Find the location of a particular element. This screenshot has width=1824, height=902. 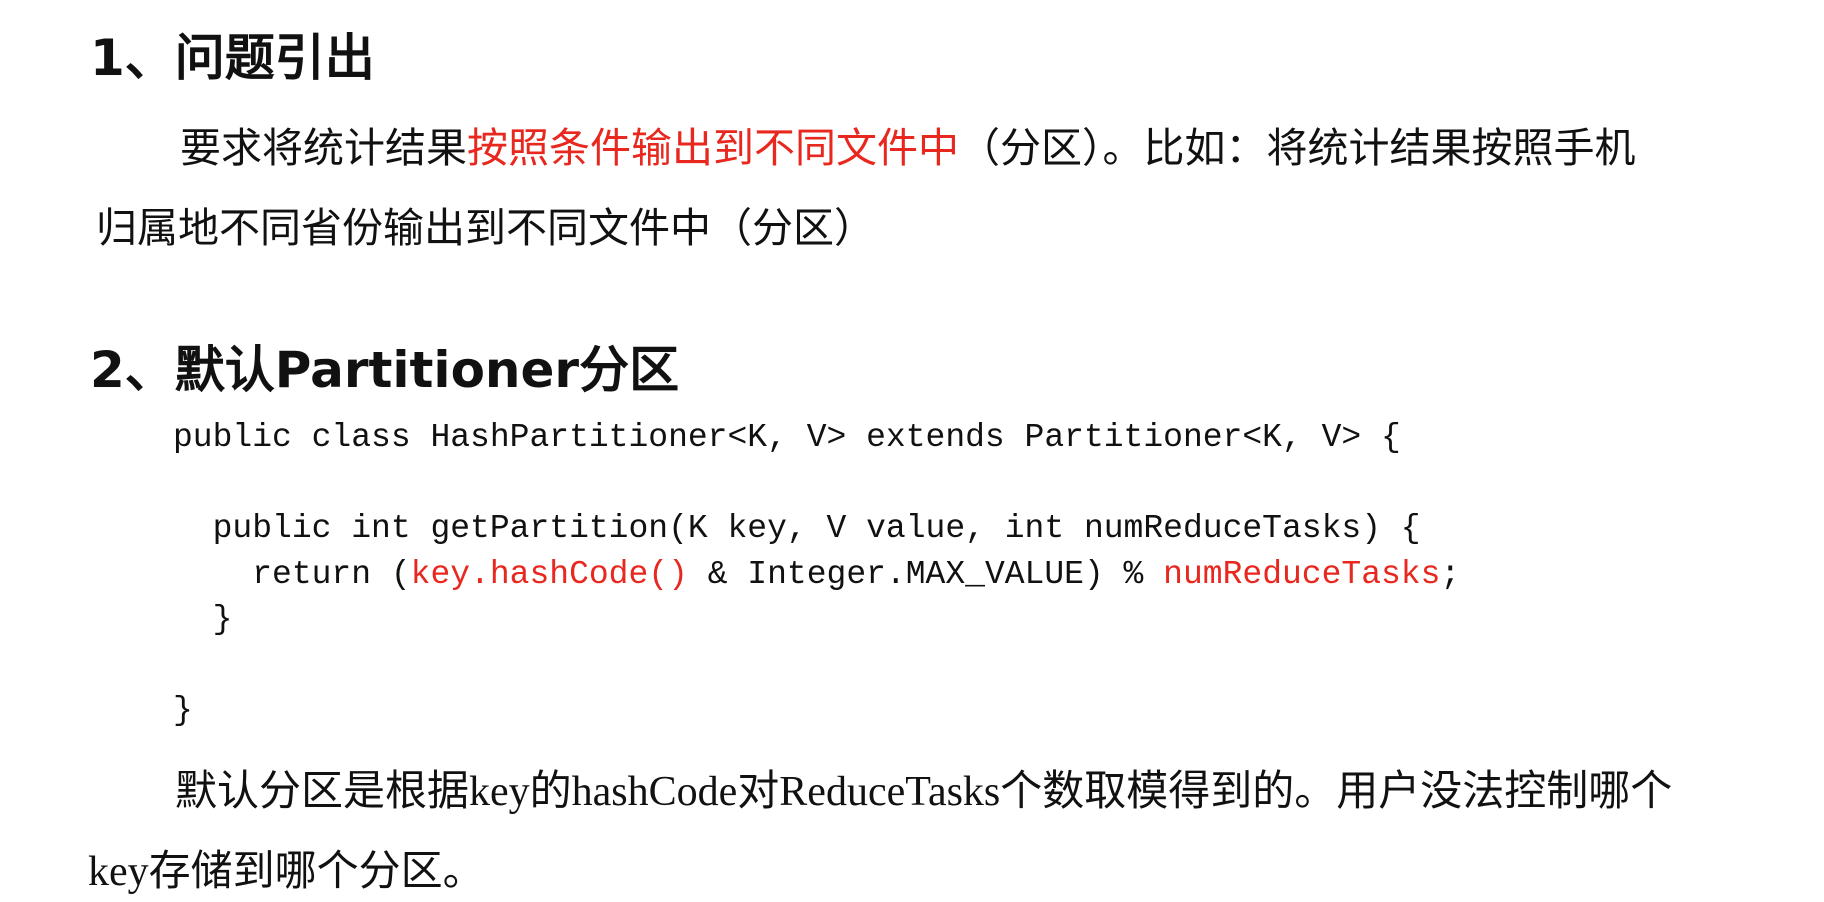

highlighted-text: 按照条件输出到不同文件中 is located at coordinates (713, 148).